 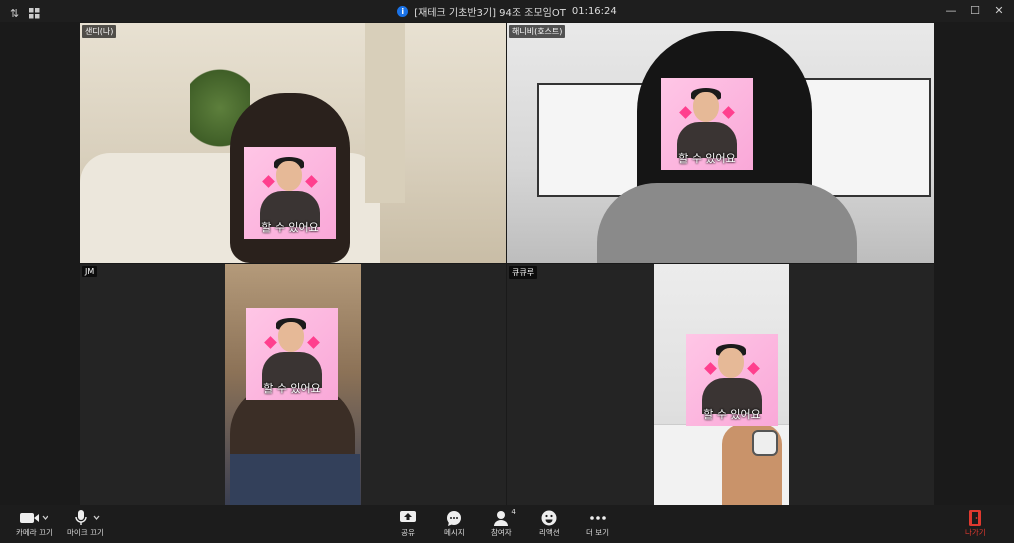 What do you see at coordinates (597, 518) in the screenshot?
I see `more-dots-icon` at bounding box center [597, 518].